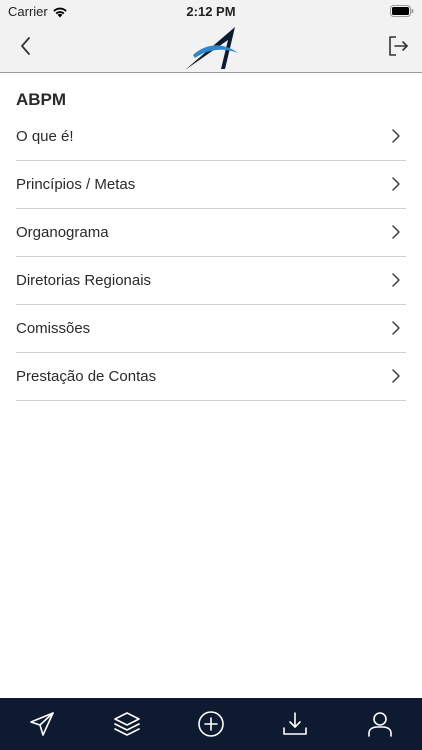 Image resolution: width=422 pixels, height=750 pixels. I want to click on download-icon, so click(295, 723).